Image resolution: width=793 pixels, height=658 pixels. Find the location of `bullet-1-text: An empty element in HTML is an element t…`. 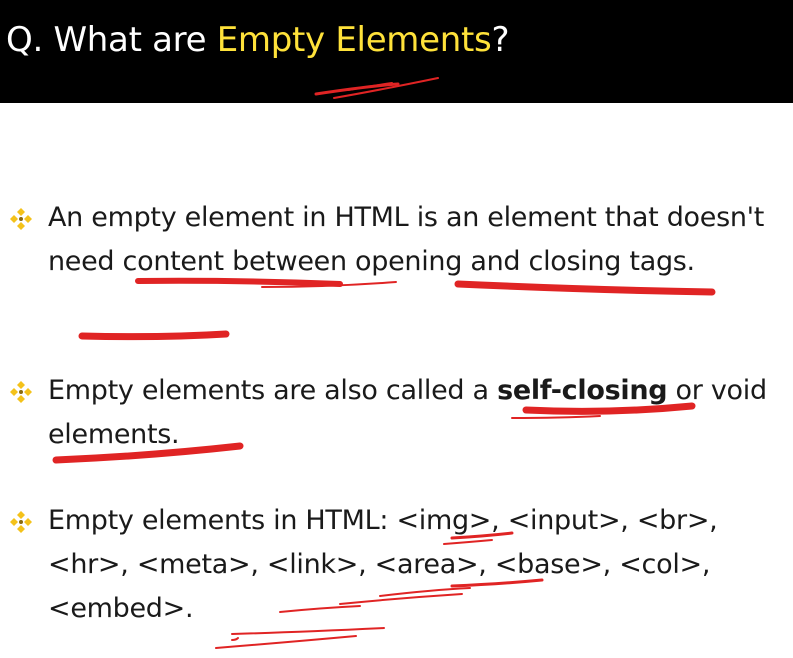

bullet-1-text: An empty element in HTML is an element t… is located at coordinates (406, 239).